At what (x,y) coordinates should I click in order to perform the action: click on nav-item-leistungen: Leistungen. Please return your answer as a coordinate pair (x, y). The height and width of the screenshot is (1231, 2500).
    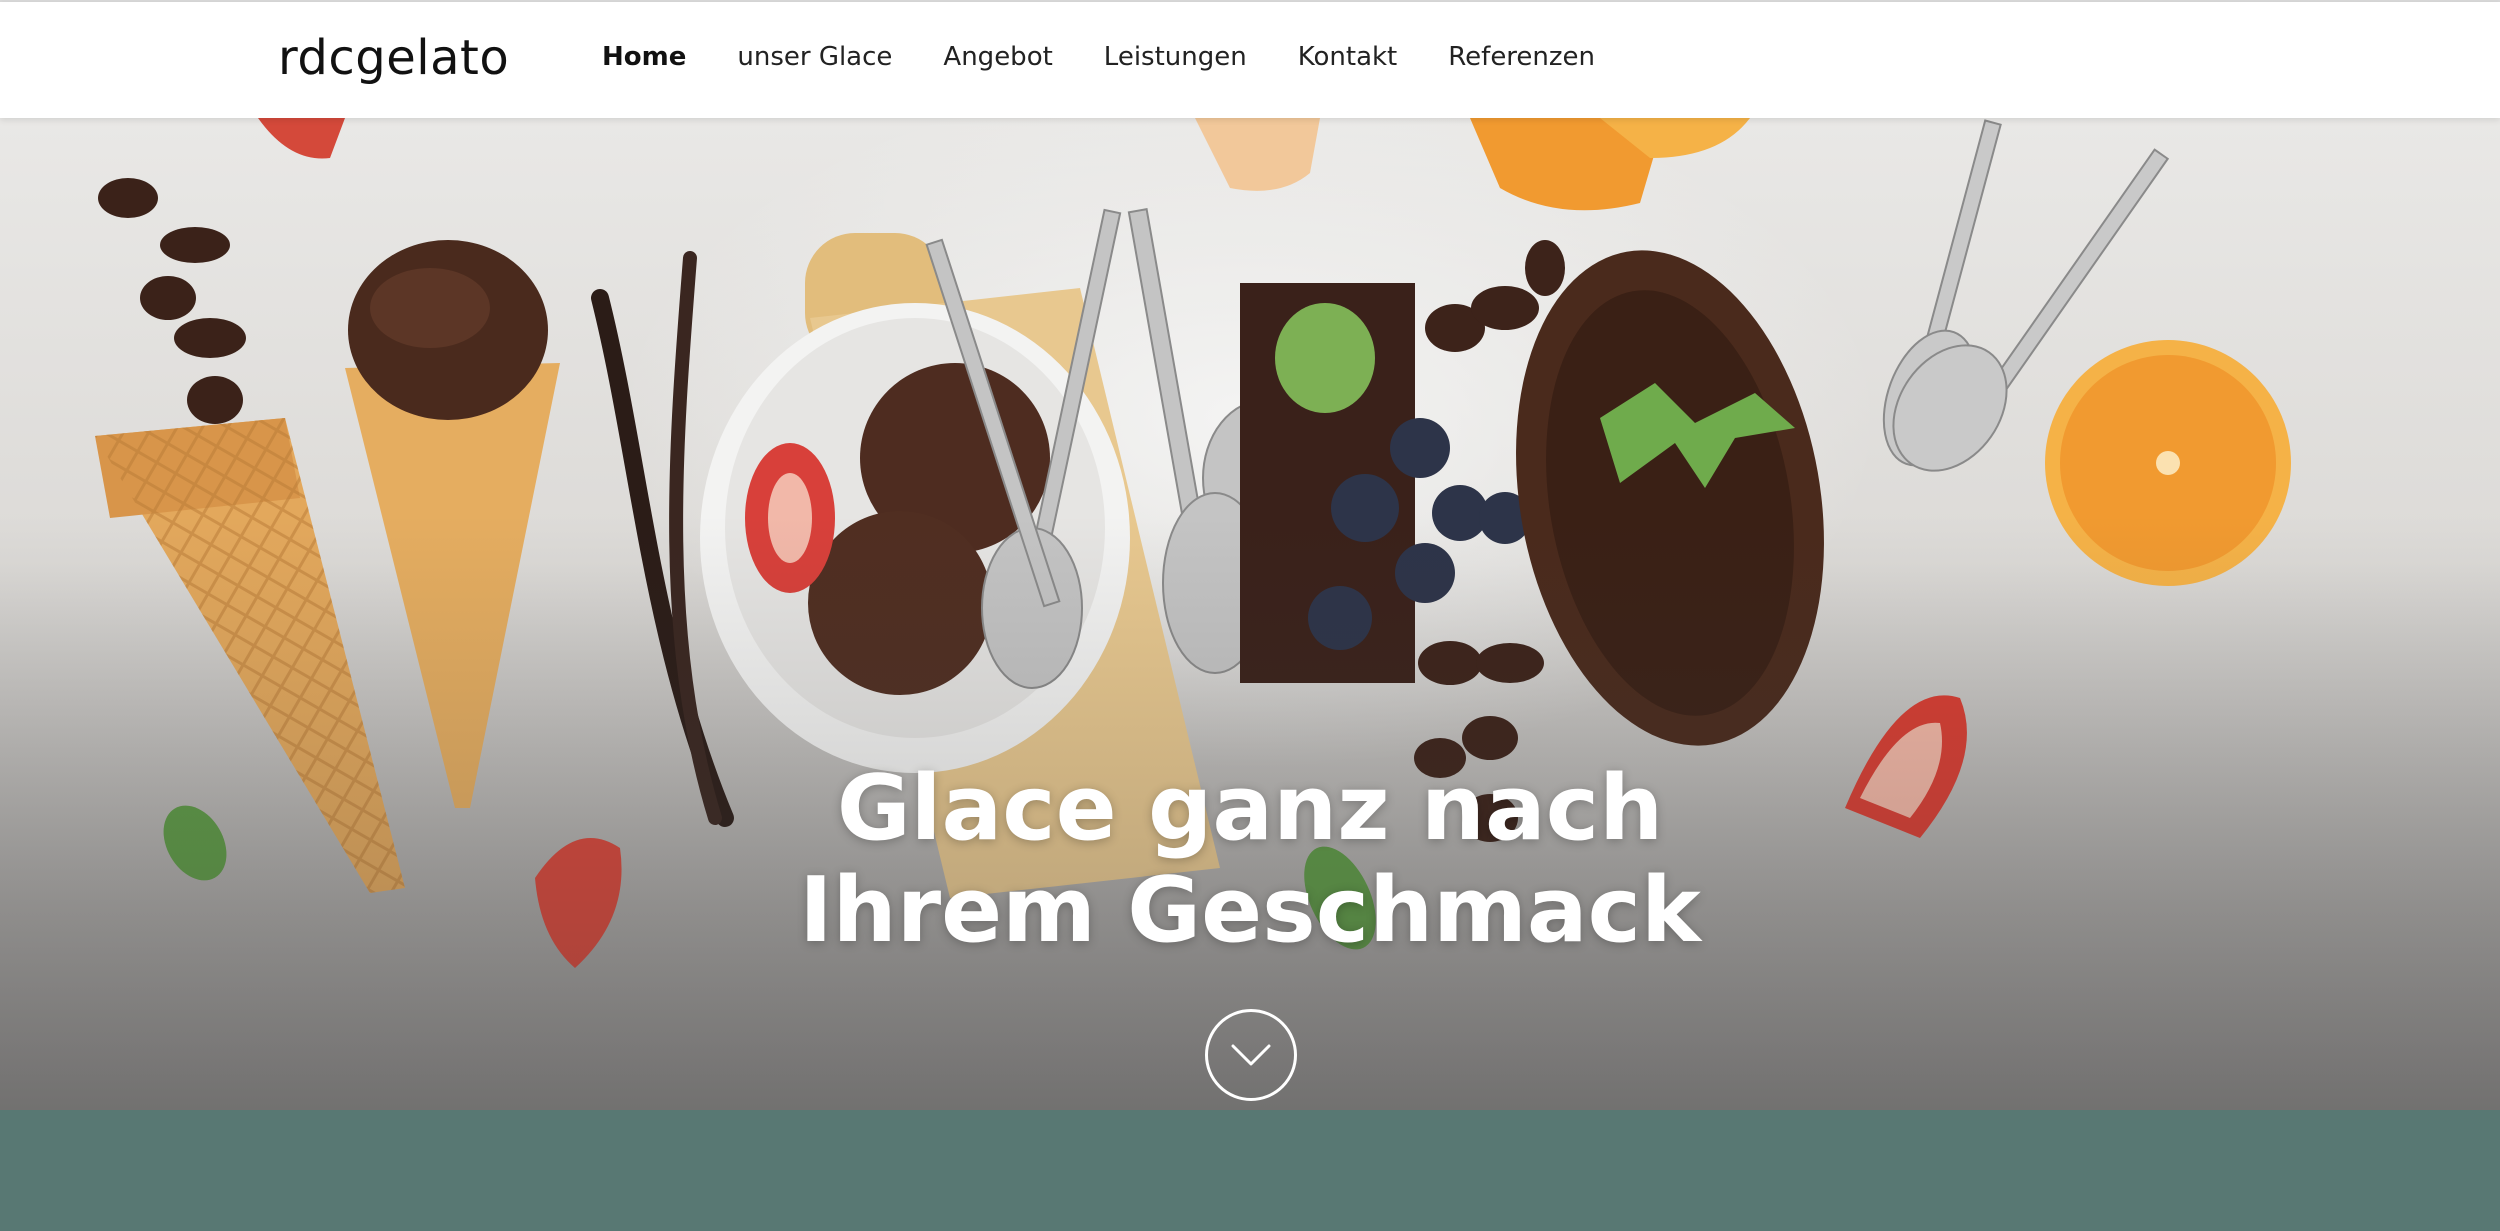
    Looking at the image, I should click on (1175, 57).